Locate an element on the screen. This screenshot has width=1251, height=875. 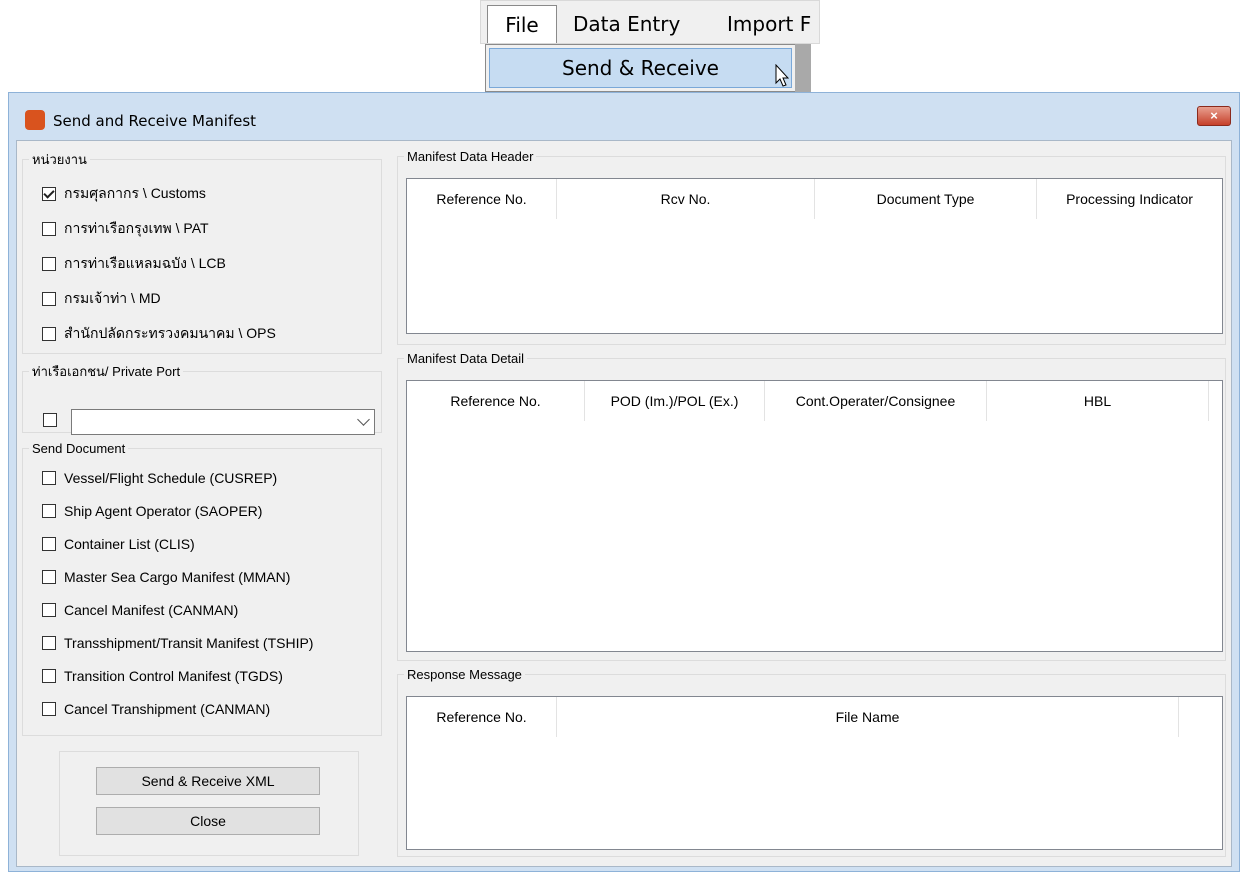
send-document-row: Ship Agent Operator (SAOPER) is located at coordinates (152, 511).